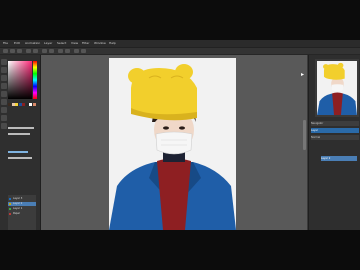 Image resolution: width=360 pixels, height=270 pixels. What do you see at coordinates (48, 43) in the screenshot?
I see `menu-layer: Layer` at bounding box center [48, 43].